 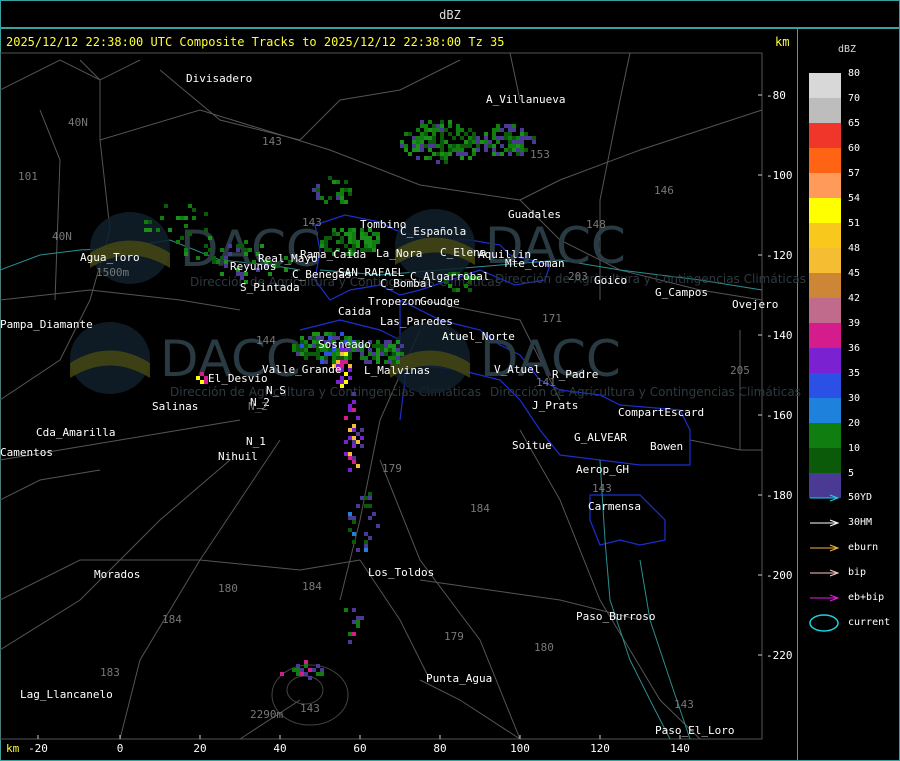 I want to click on place-label: Pampa_Diamante, so click(x=46, y=324).